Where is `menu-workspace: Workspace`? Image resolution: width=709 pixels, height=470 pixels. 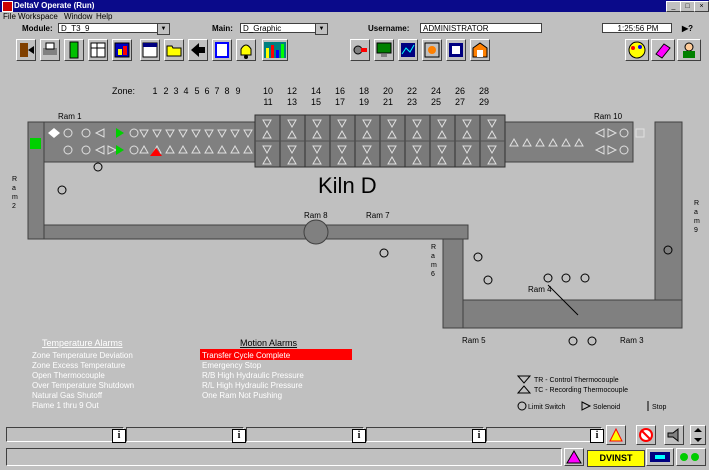 menu-workspace: Workspace is located at coordinates (38, 16).